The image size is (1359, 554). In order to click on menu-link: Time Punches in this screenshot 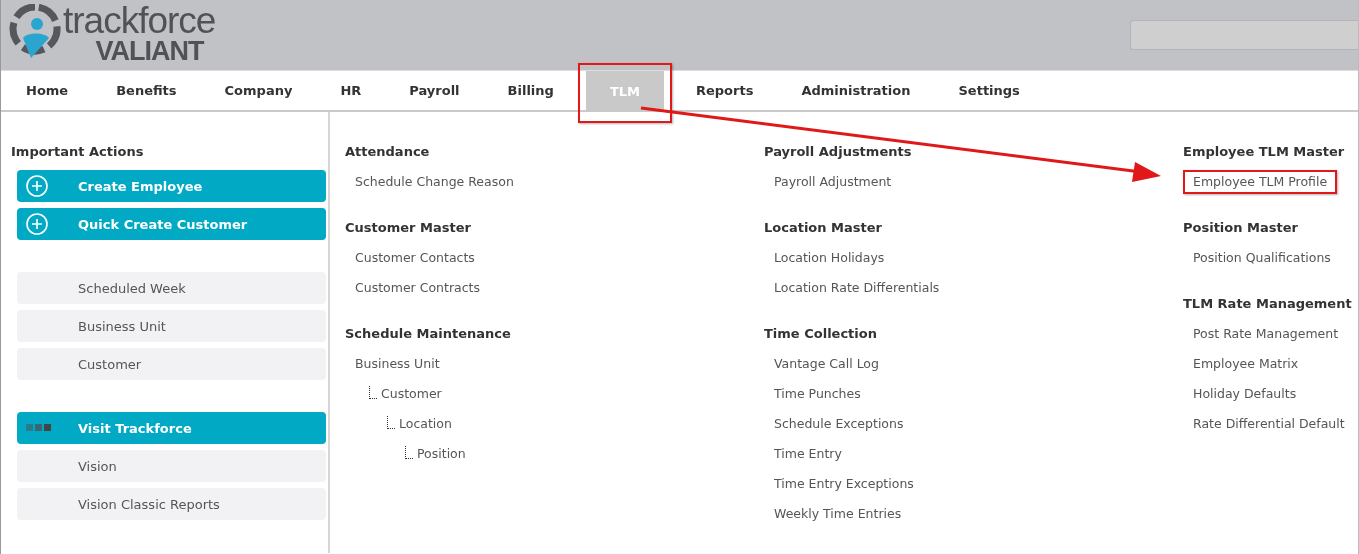, I will do `click(817, 394)`.